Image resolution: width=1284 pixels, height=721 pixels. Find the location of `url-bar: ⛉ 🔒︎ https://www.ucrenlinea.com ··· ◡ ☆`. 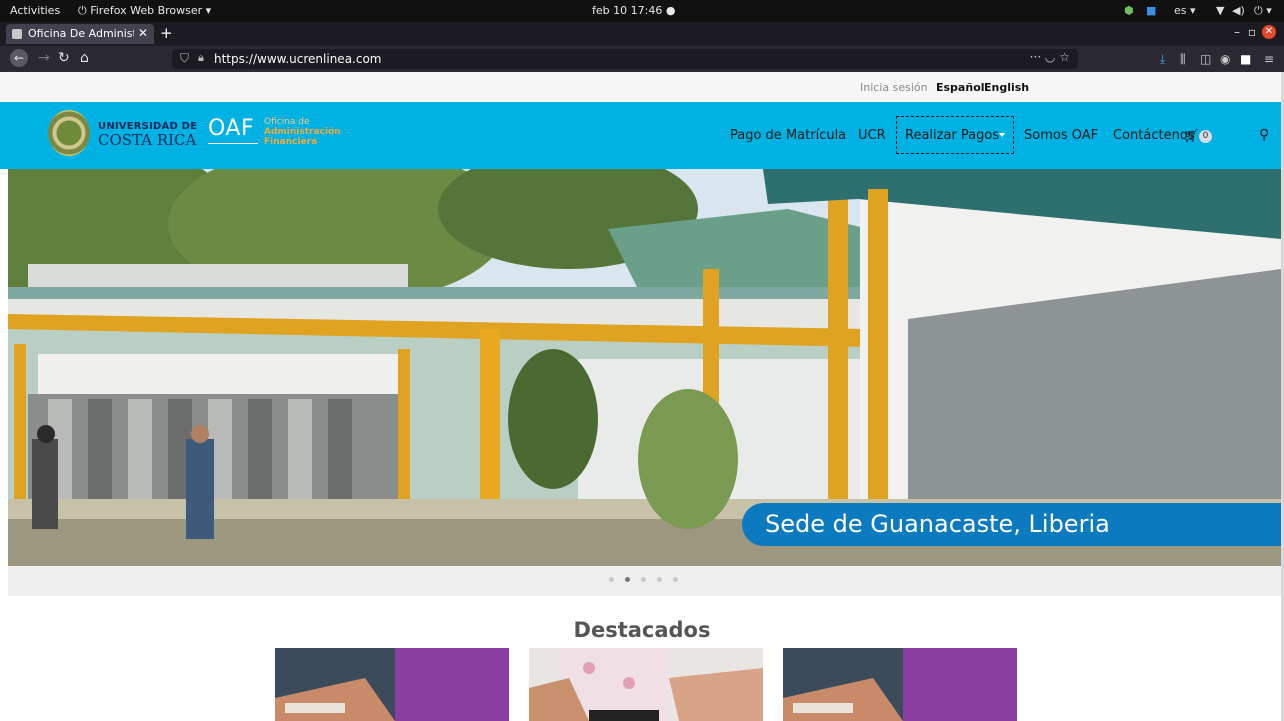

url-bar: ⛉ 🔒︎ https://www.ucrenlinea.com ··· ◡ ☆ is located at coordinates (625, 59).